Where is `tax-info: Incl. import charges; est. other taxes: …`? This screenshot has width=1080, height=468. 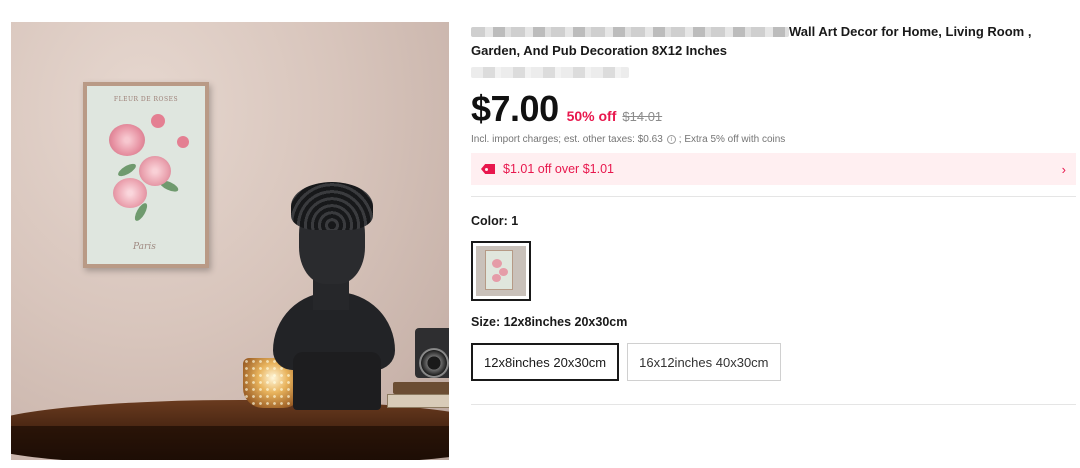
tax-info: Incl. import charges; est. other taxes: … is located at coordinates (773, 139).